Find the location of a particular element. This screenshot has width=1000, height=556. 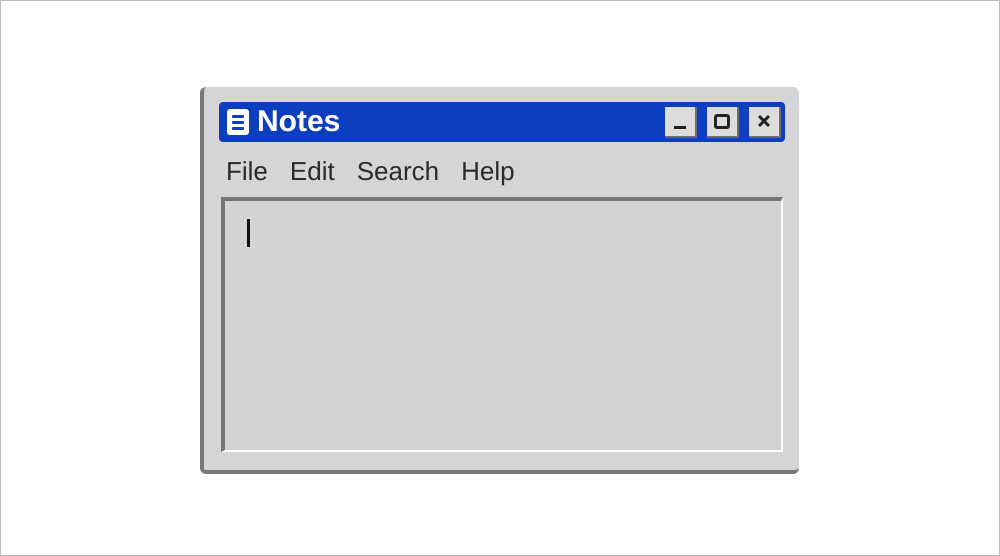

menu-item: File is located at coordinates (247, 171).